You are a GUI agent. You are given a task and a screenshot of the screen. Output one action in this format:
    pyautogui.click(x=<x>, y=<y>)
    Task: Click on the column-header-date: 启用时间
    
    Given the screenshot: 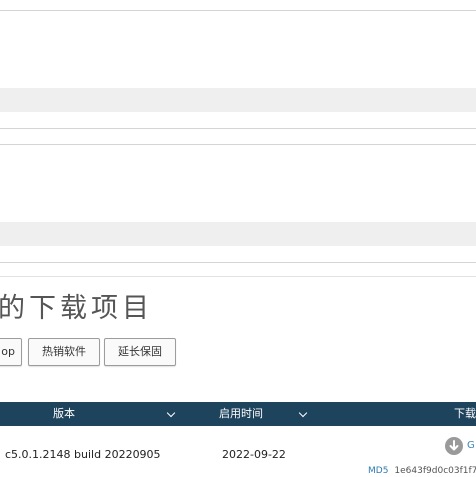 What is the action you would take?
    pyautogui.click(x=241, y=414)
    